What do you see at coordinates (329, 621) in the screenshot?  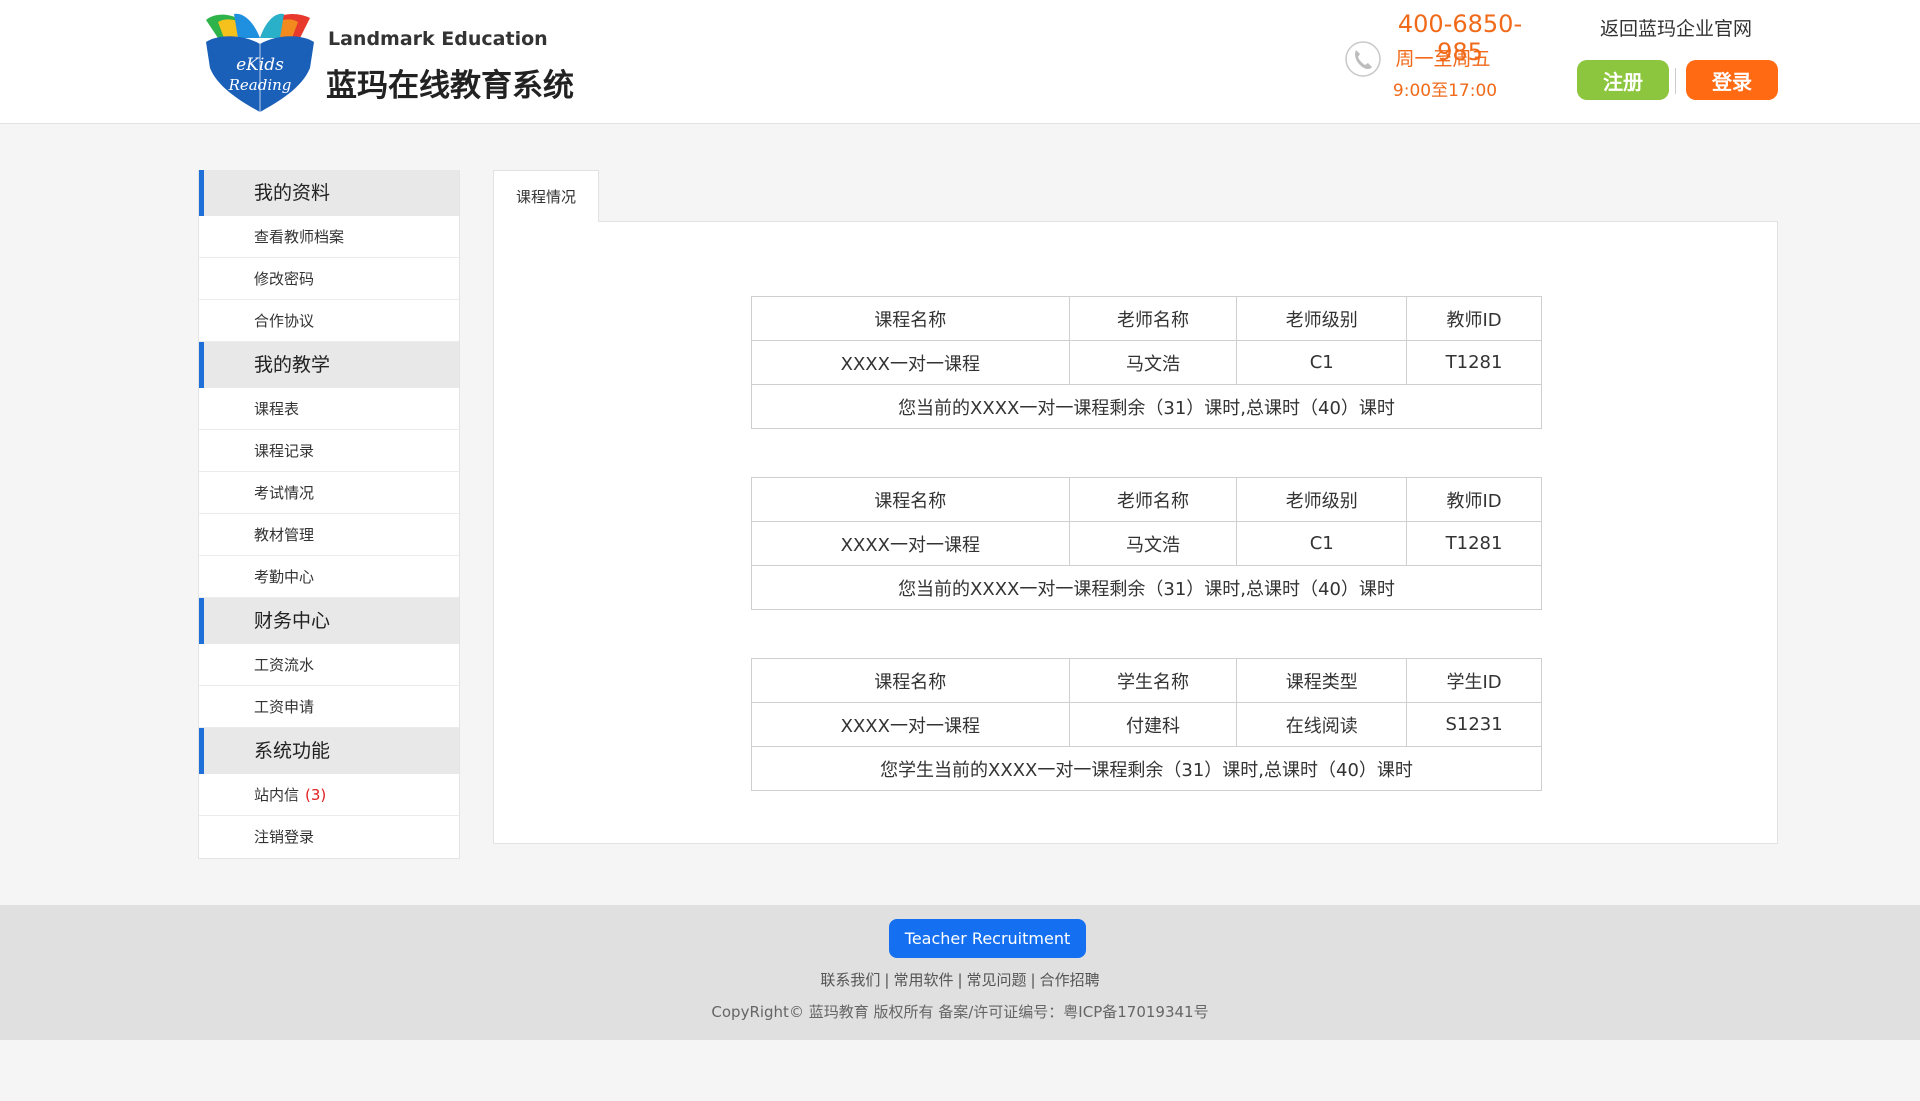 I see `sidebar-section-finance: 财务中心` at bounding box center [329, 621].